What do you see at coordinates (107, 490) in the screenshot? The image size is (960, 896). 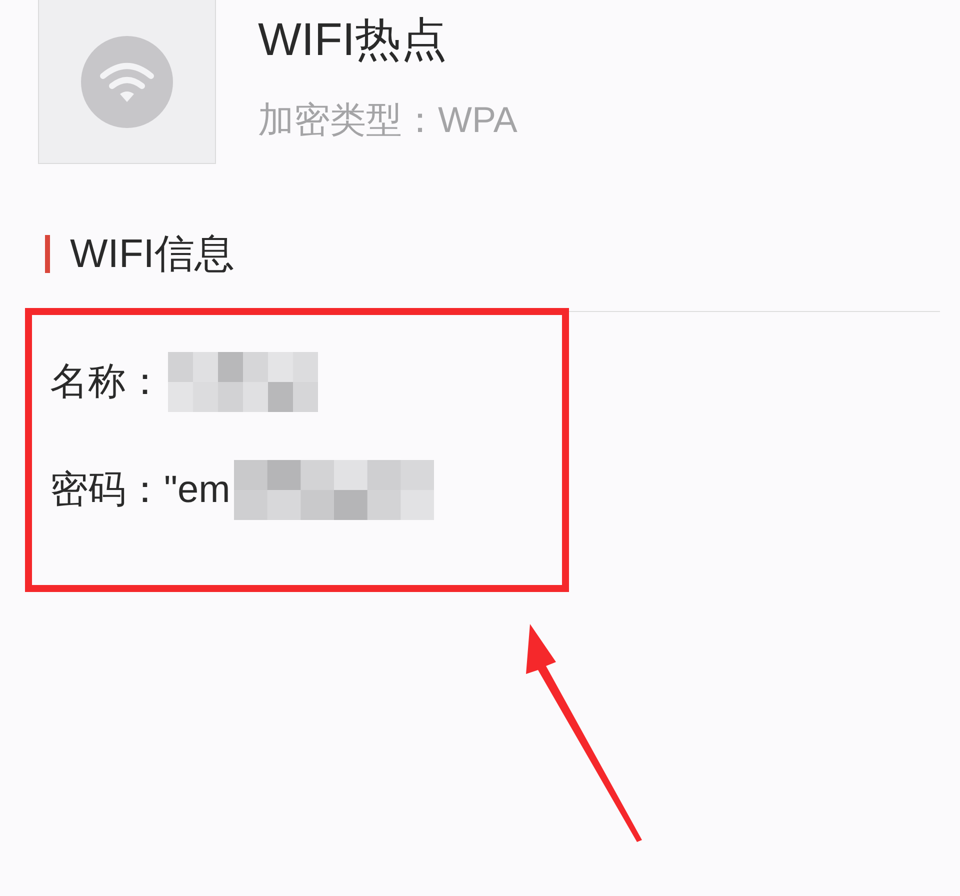 I see `field-label: 密码：` at bounding box center [107, 490].